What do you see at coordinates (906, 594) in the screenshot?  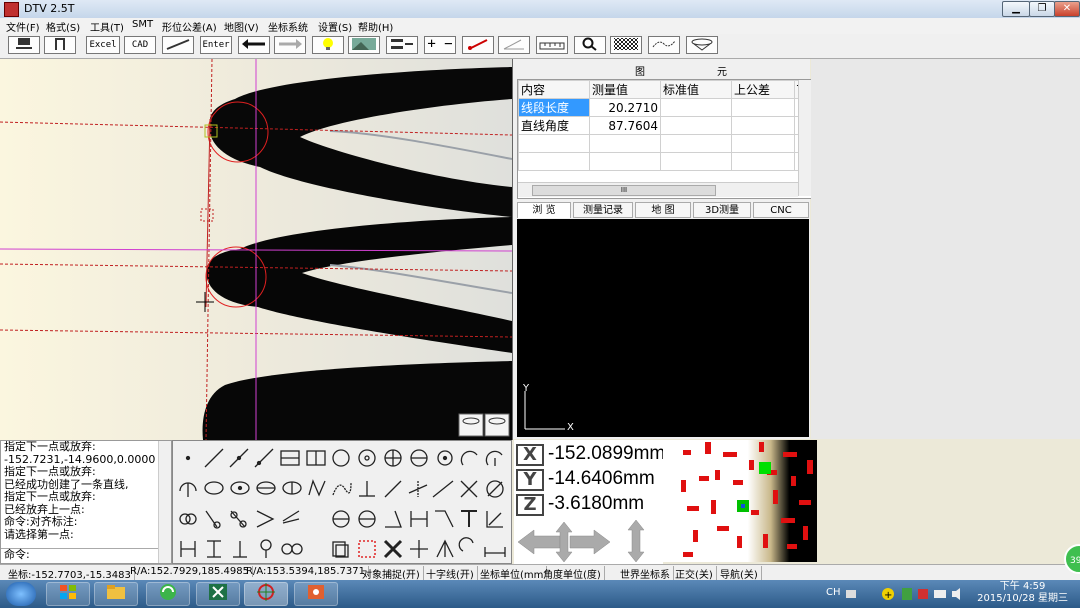 I see `tray-icons: +` at bounding box center [906, 594].